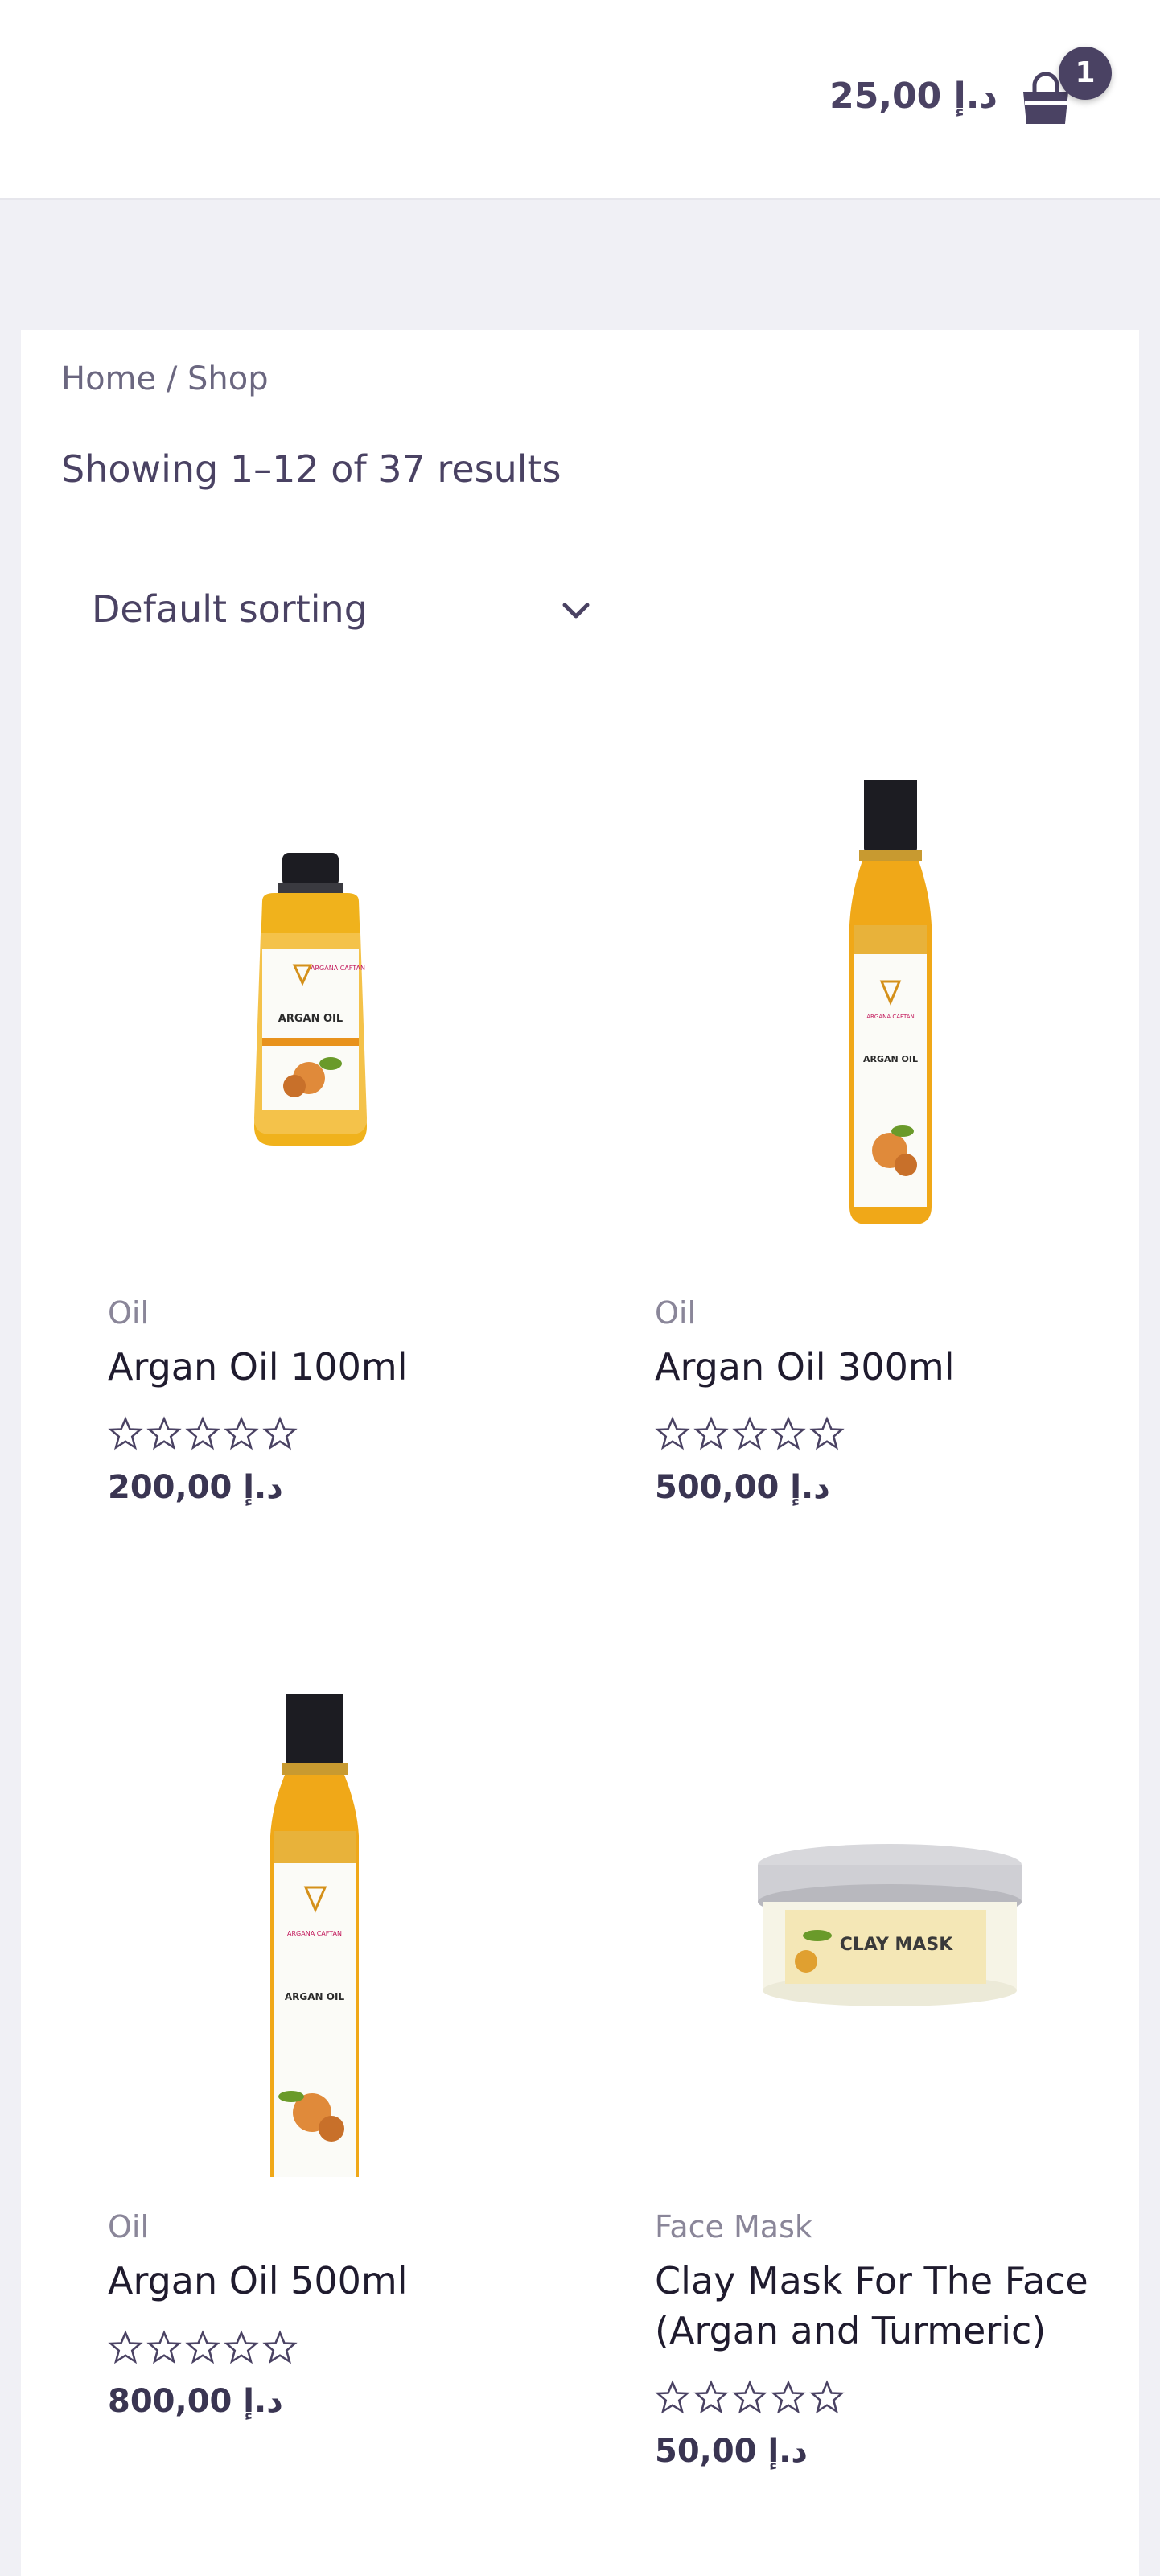 This screenshot has height=2576, width=1160. Describe the element at coordinates (890, 998) in the screenshot. I see `oil-bottle-medium-image: ARGANA CAFTAN ARGAN OIL` at that location.